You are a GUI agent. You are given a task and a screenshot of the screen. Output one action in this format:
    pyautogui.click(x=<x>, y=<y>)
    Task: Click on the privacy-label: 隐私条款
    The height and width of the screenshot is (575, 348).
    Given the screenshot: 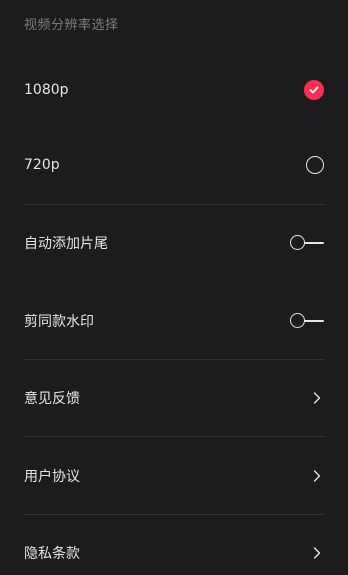 What is the action you would take?
    pyautogui.click(x=52, y=554)
    